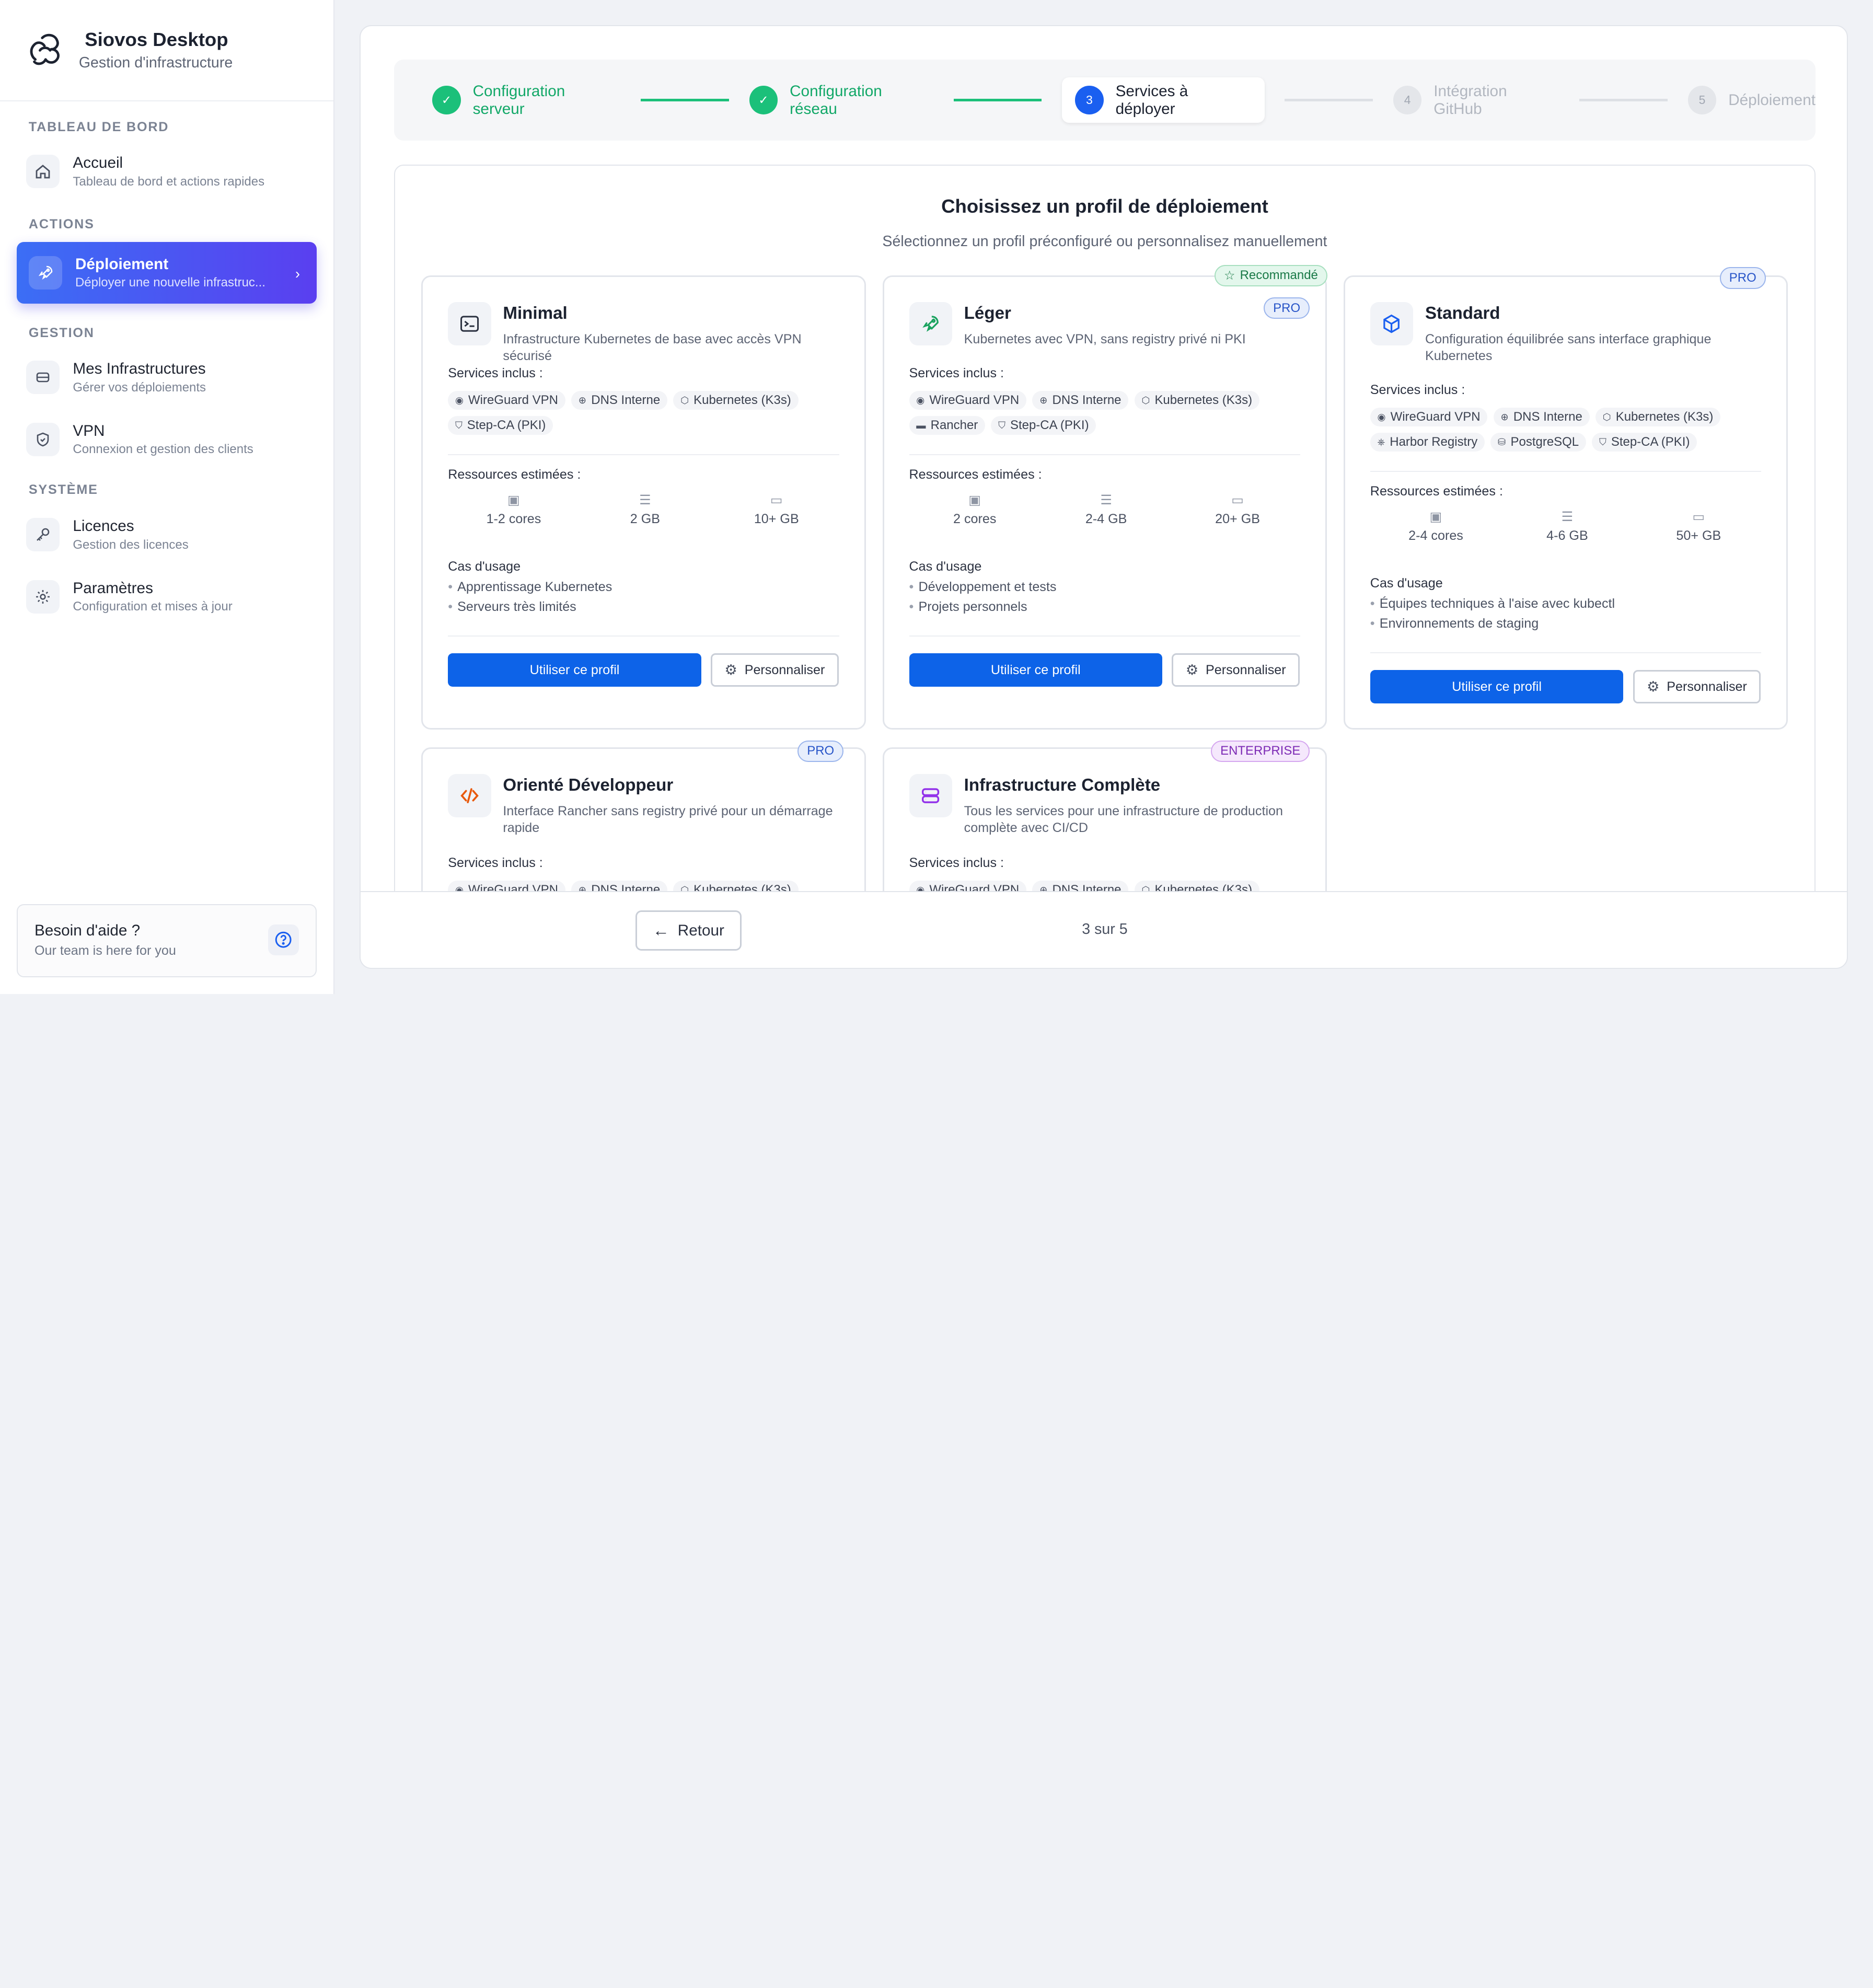 The image size is (1873, 1988). I want to click on list-item: Équipes techniques à l'aise avec kubectl, so click(1492, 603).